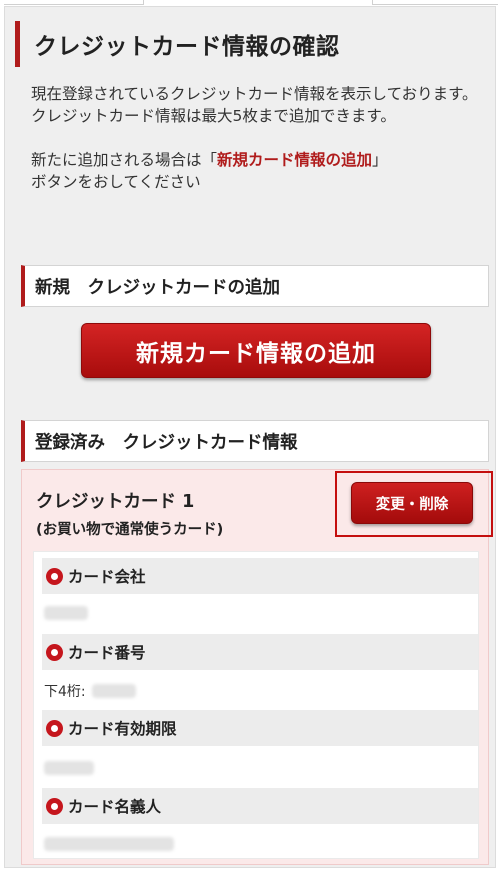 This screenshot has height=873, width=500. Describe the element at coordinates (116, 182) in the screenshot. I see `add-note-line-2: ボタンをおしてください` at that location.